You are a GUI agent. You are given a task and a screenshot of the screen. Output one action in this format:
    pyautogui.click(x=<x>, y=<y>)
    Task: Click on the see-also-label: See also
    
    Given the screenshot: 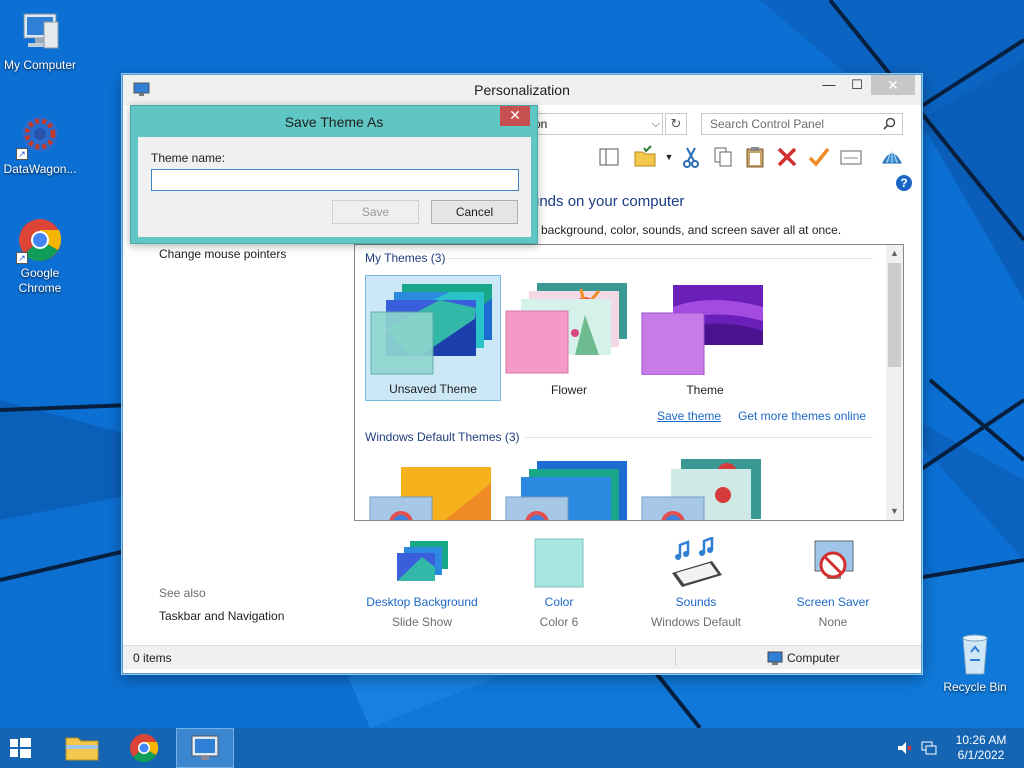 What is the action you would take?
    pyautogui.click(x=182, y=593)
    